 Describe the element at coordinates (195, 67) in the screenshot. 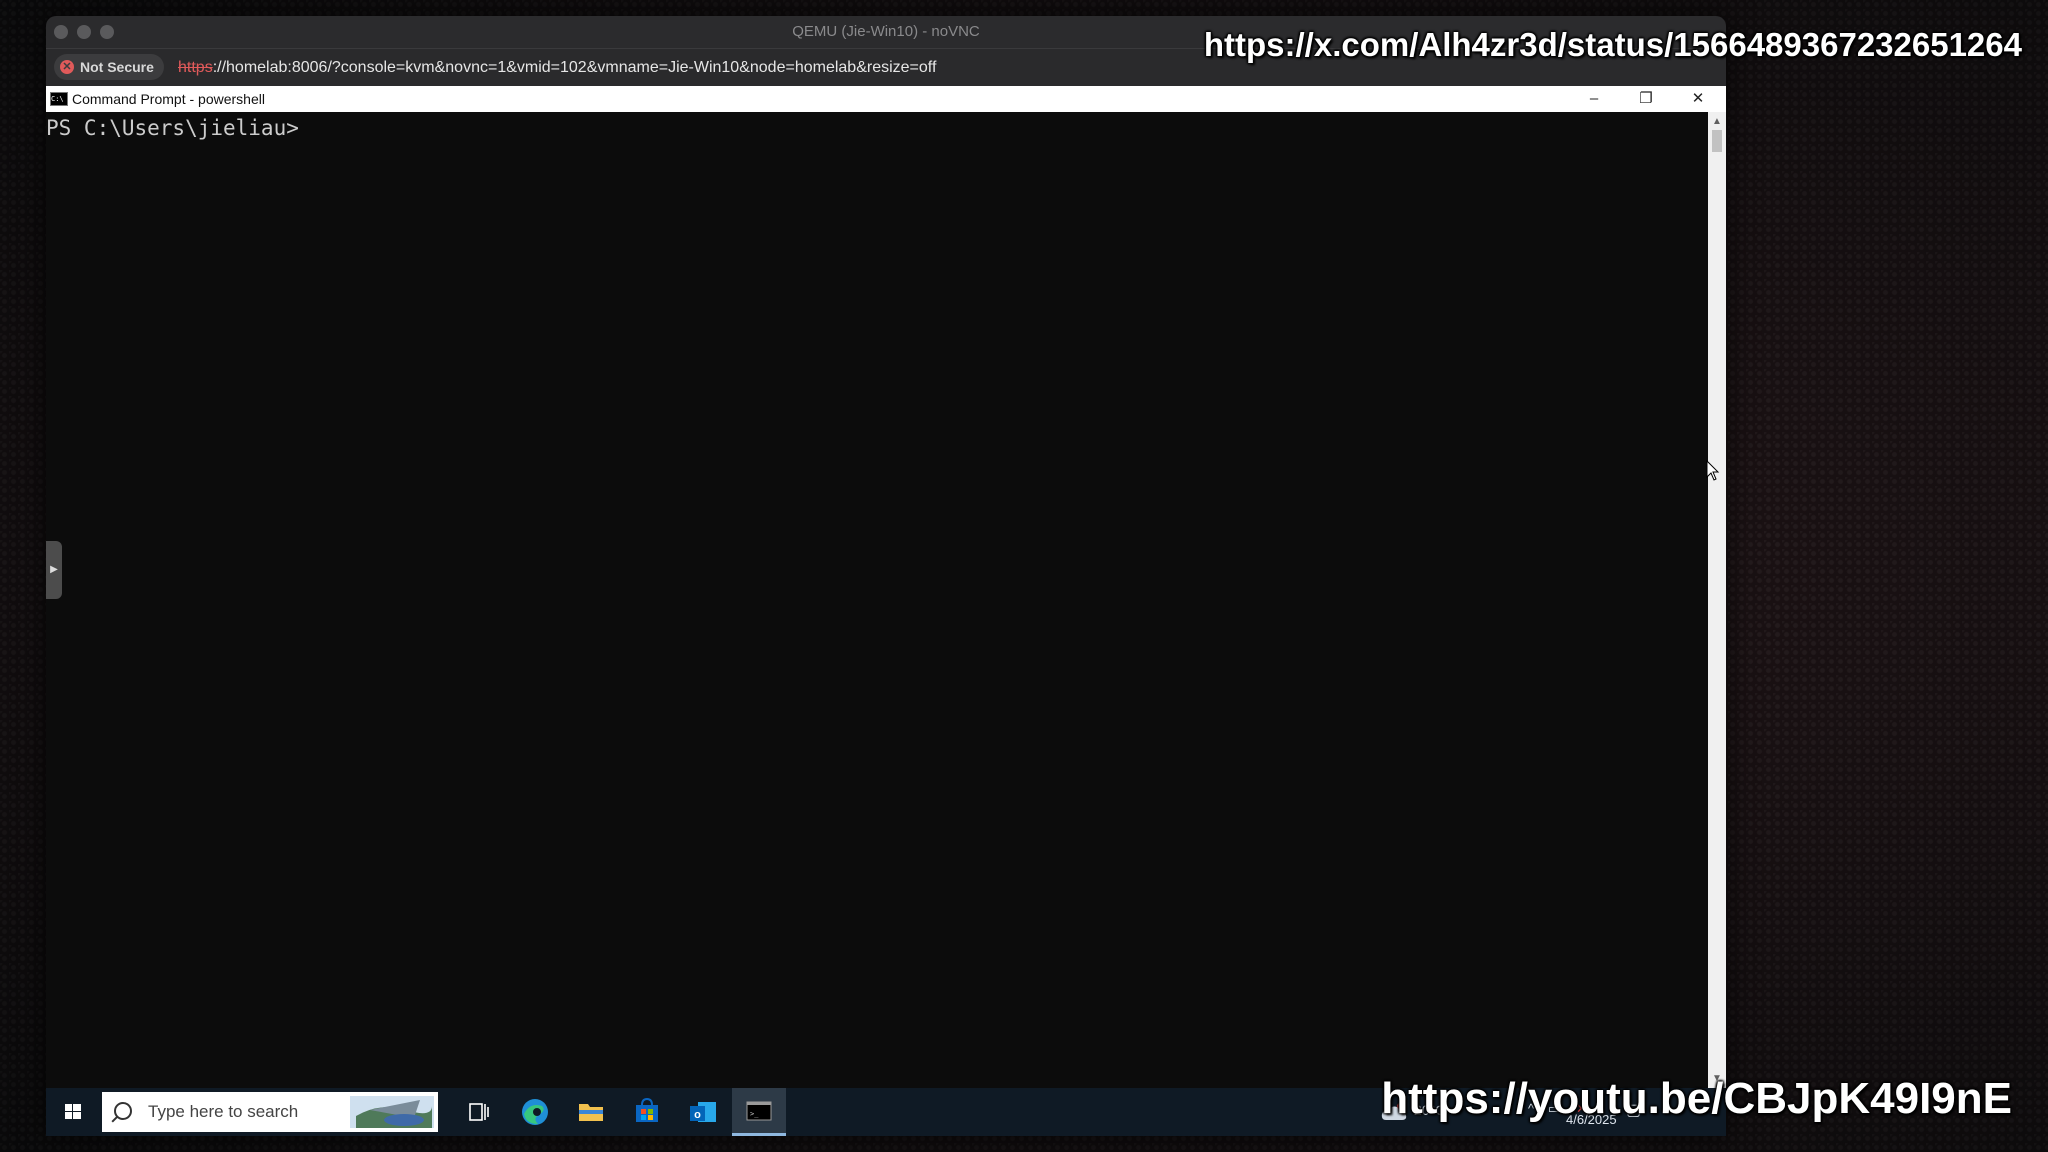

I see `url-scheme: https` at that location.